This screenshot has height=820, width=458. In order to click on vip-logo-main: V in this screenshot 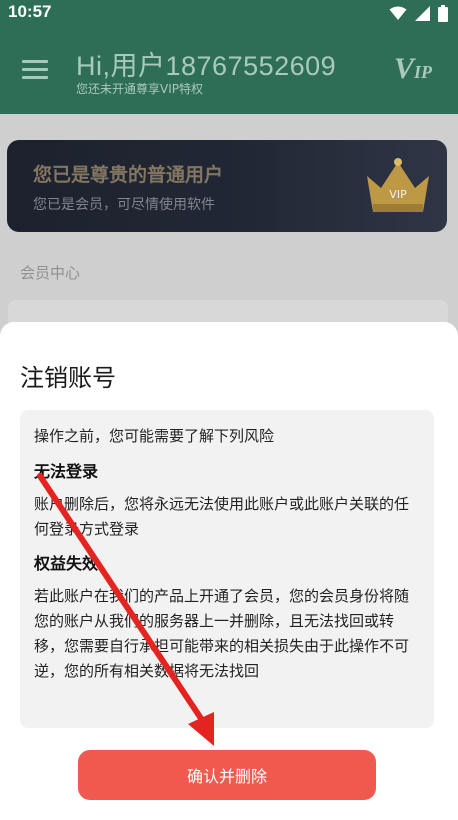, I will do `click(403, 68)`.